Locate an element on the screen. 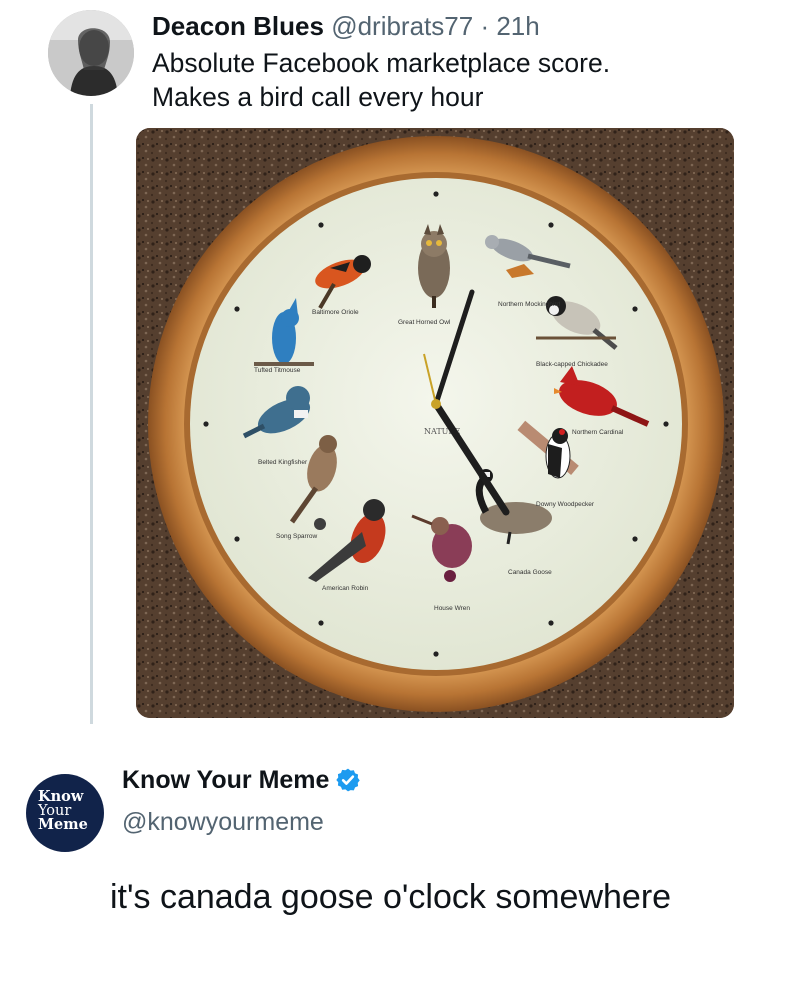 The width and height of the screenshot is (800, 1000). label-eleven: Baltimore Oriole is located at coordinates (335, 312).